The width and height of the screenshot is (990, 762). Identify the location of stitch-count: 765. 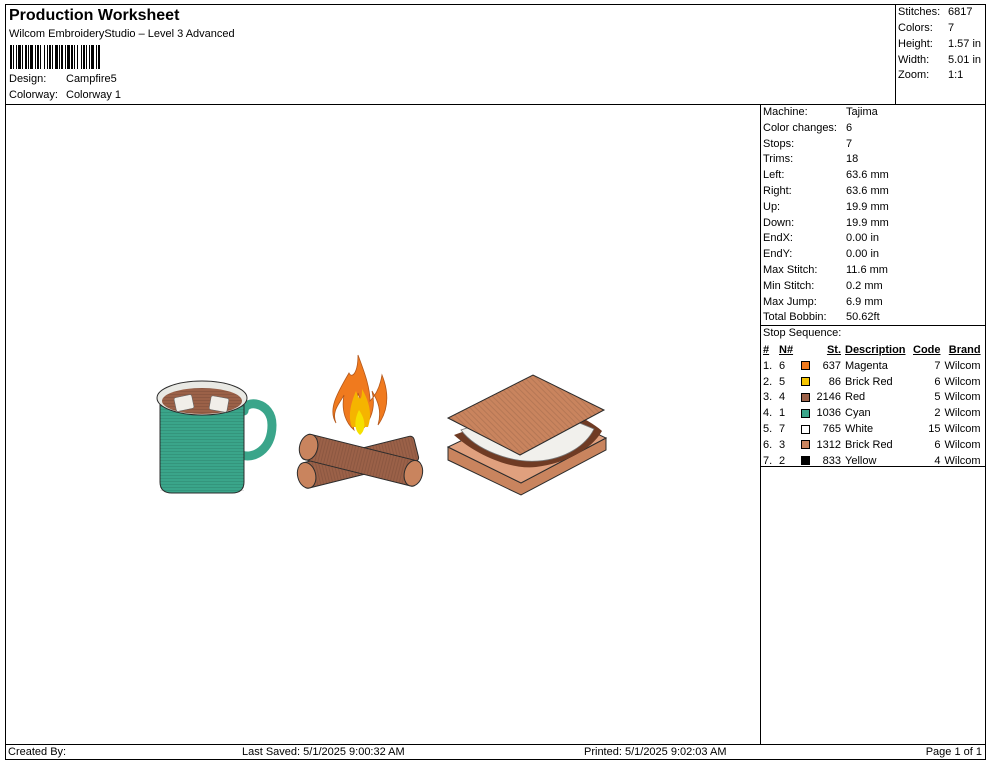
(831, 429).